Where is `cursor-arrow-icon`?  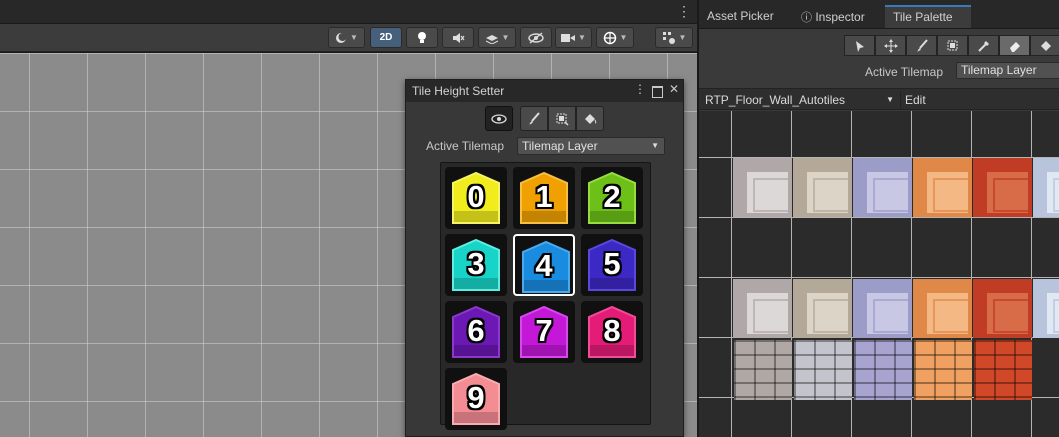
cursor-arrow-icon is located at coordinates (859, 46).